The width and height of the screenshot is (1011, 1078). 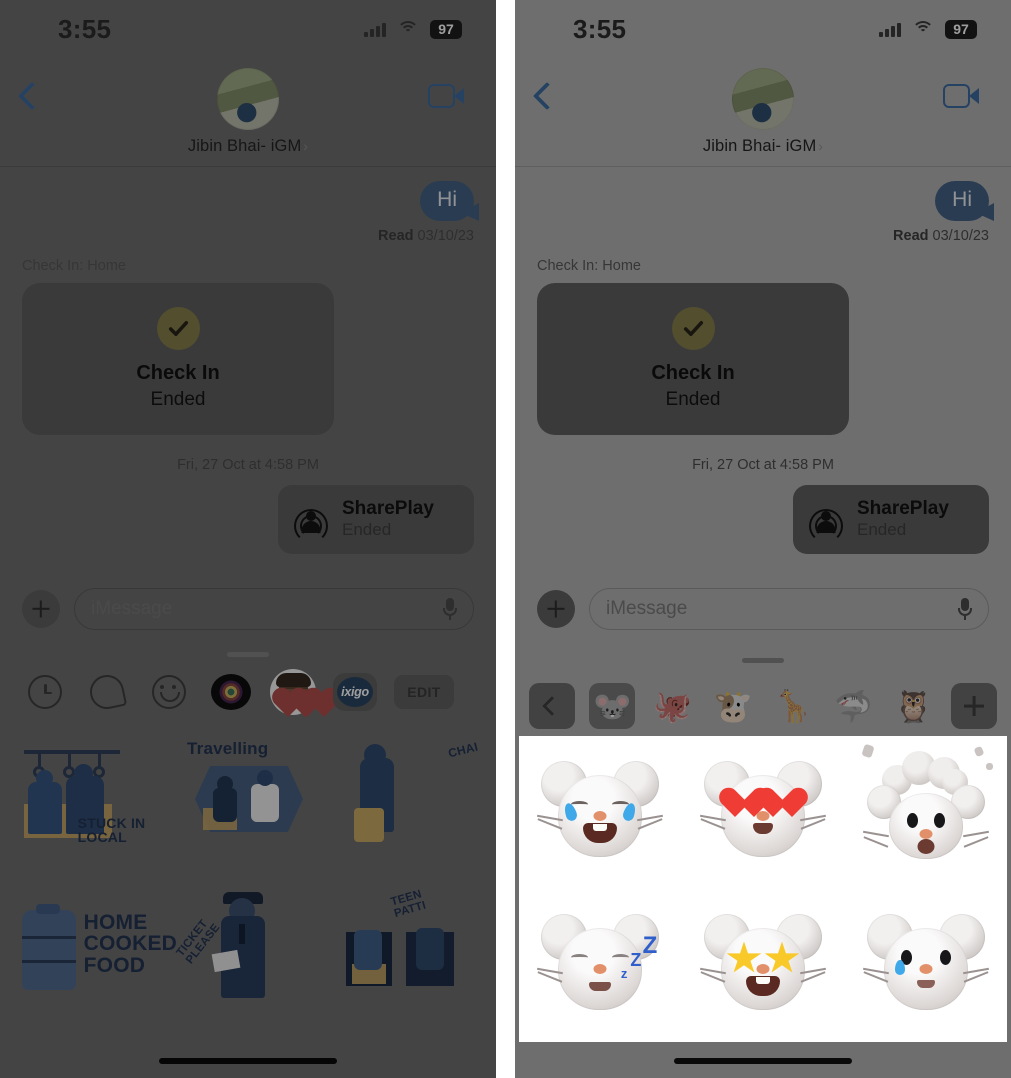 I want to click on status-indicators: 97, so click(x=413, y=29).